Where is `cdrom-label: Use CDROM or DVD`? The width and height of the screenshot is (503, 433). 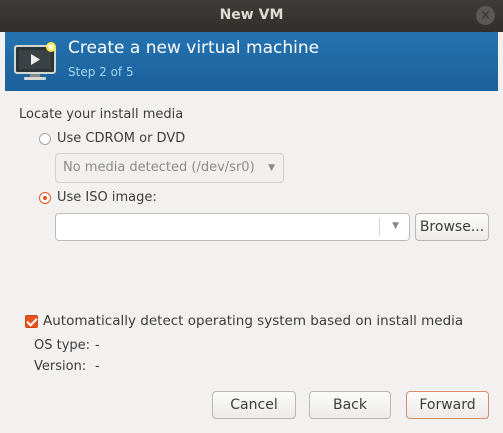
cdrom-label: Use CDROM or DVD is located at coordinates (121, 138).